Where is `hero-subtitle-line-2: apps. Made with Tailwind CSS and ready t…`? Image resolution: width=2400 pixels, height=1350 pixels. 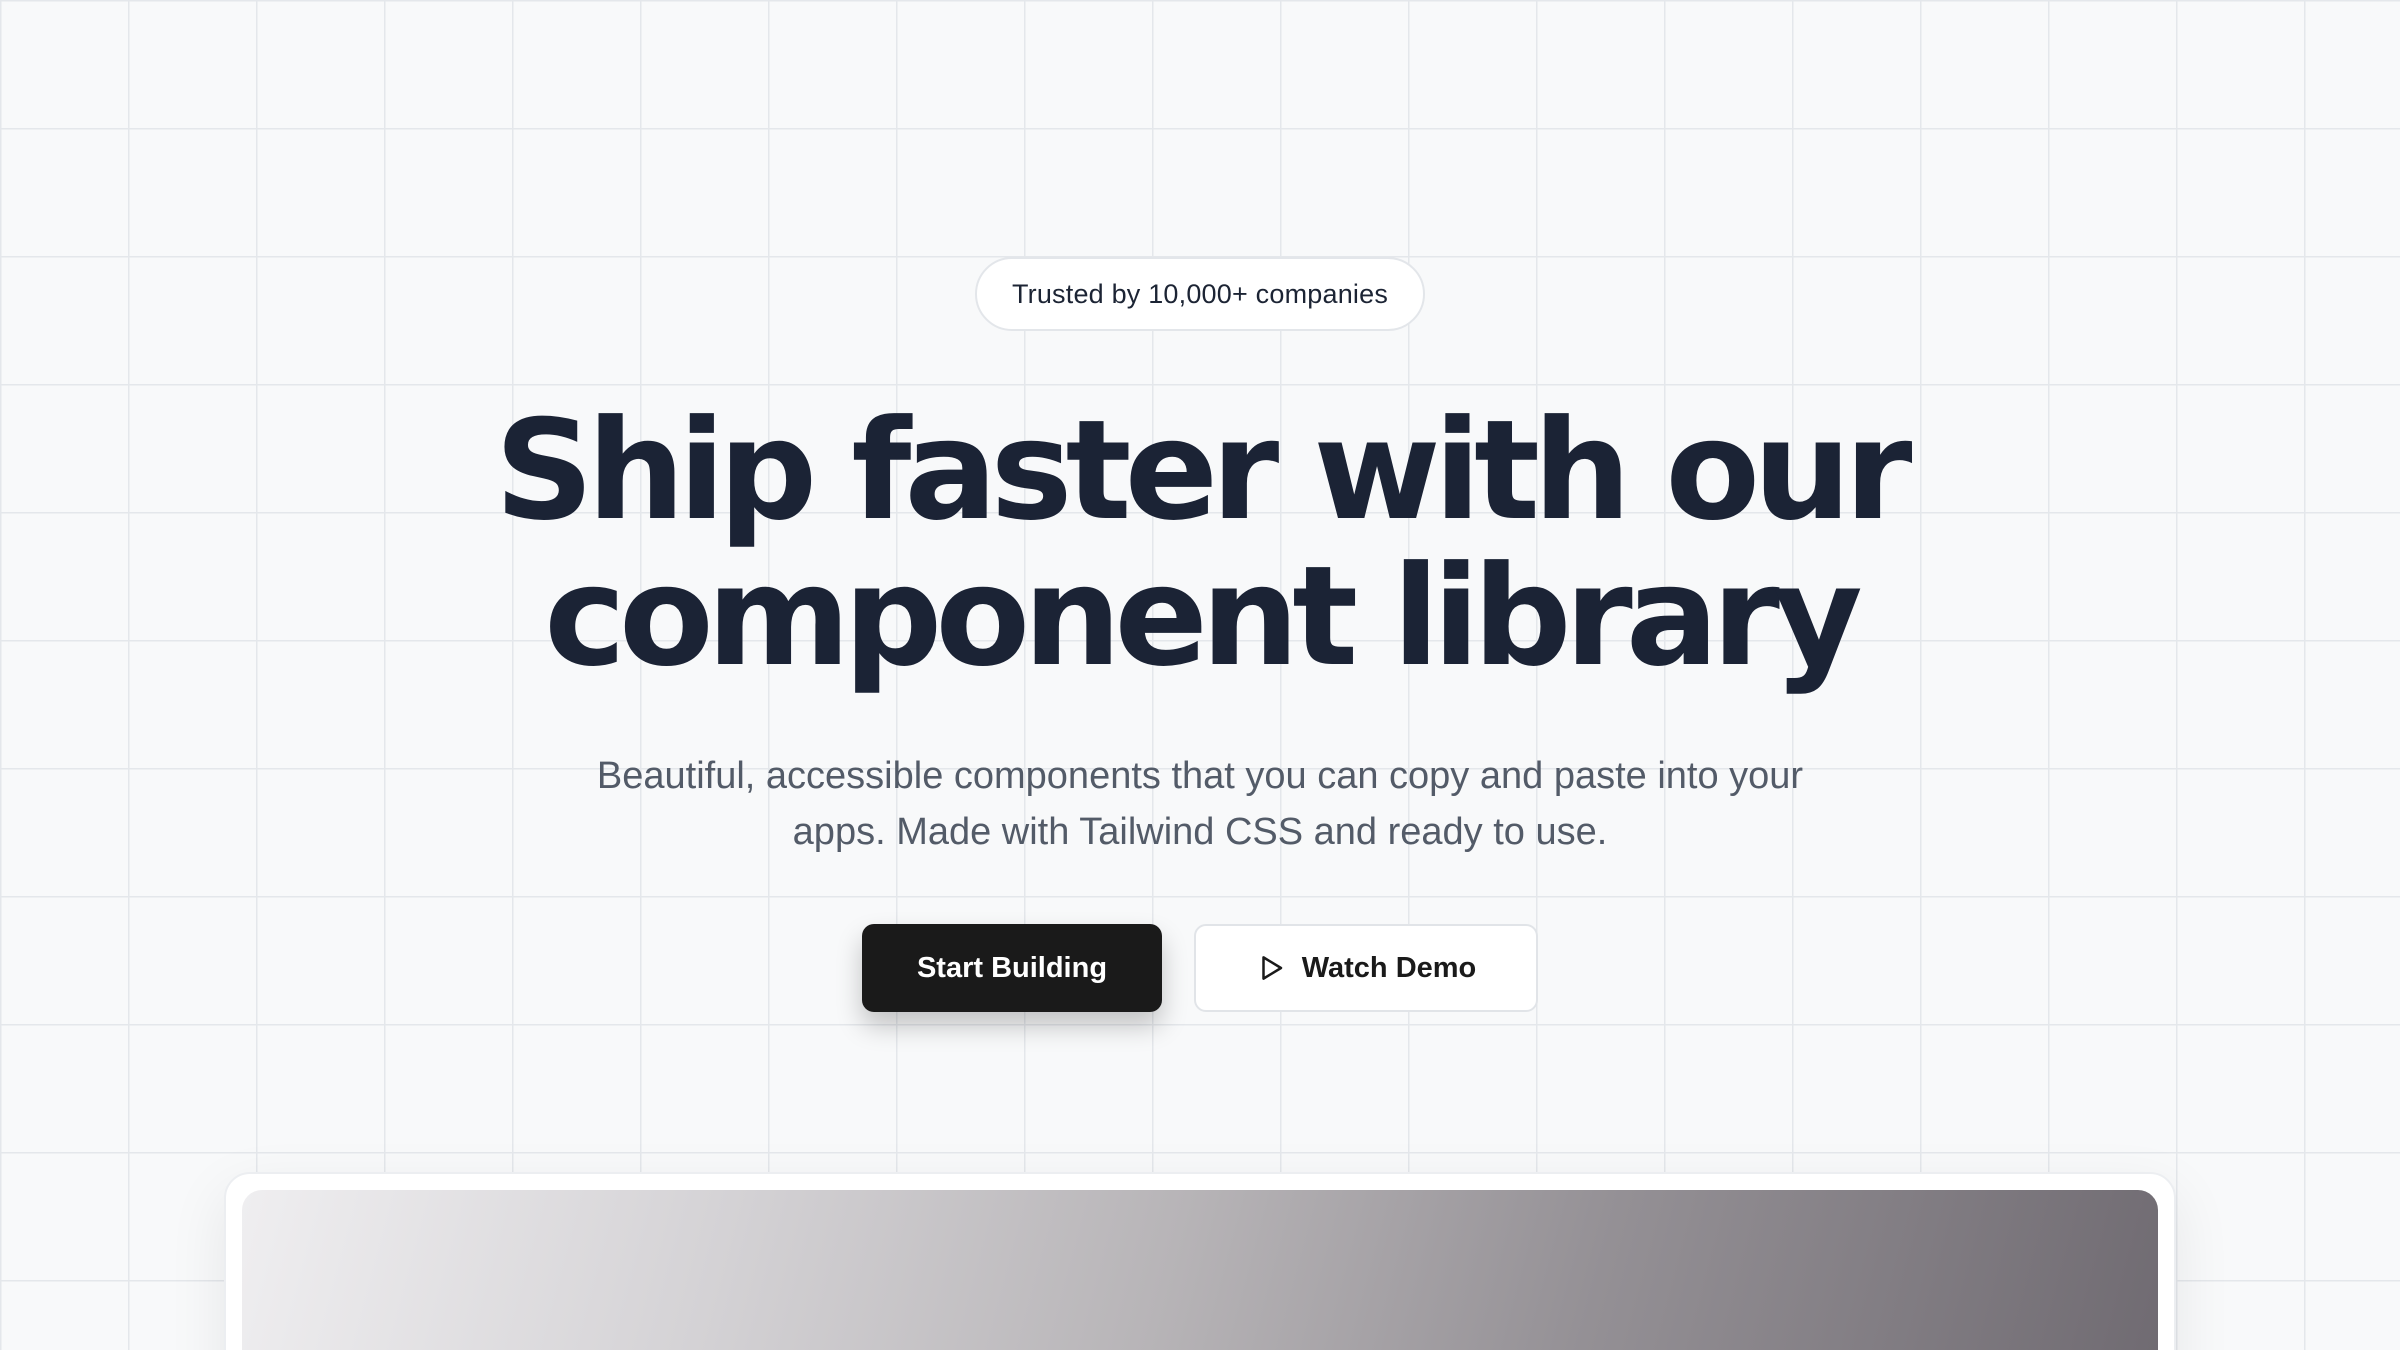
hero-subtitle-line-2: apps. Made with Tailwind CSS and ready t… is located at coordinates (1200, 832).